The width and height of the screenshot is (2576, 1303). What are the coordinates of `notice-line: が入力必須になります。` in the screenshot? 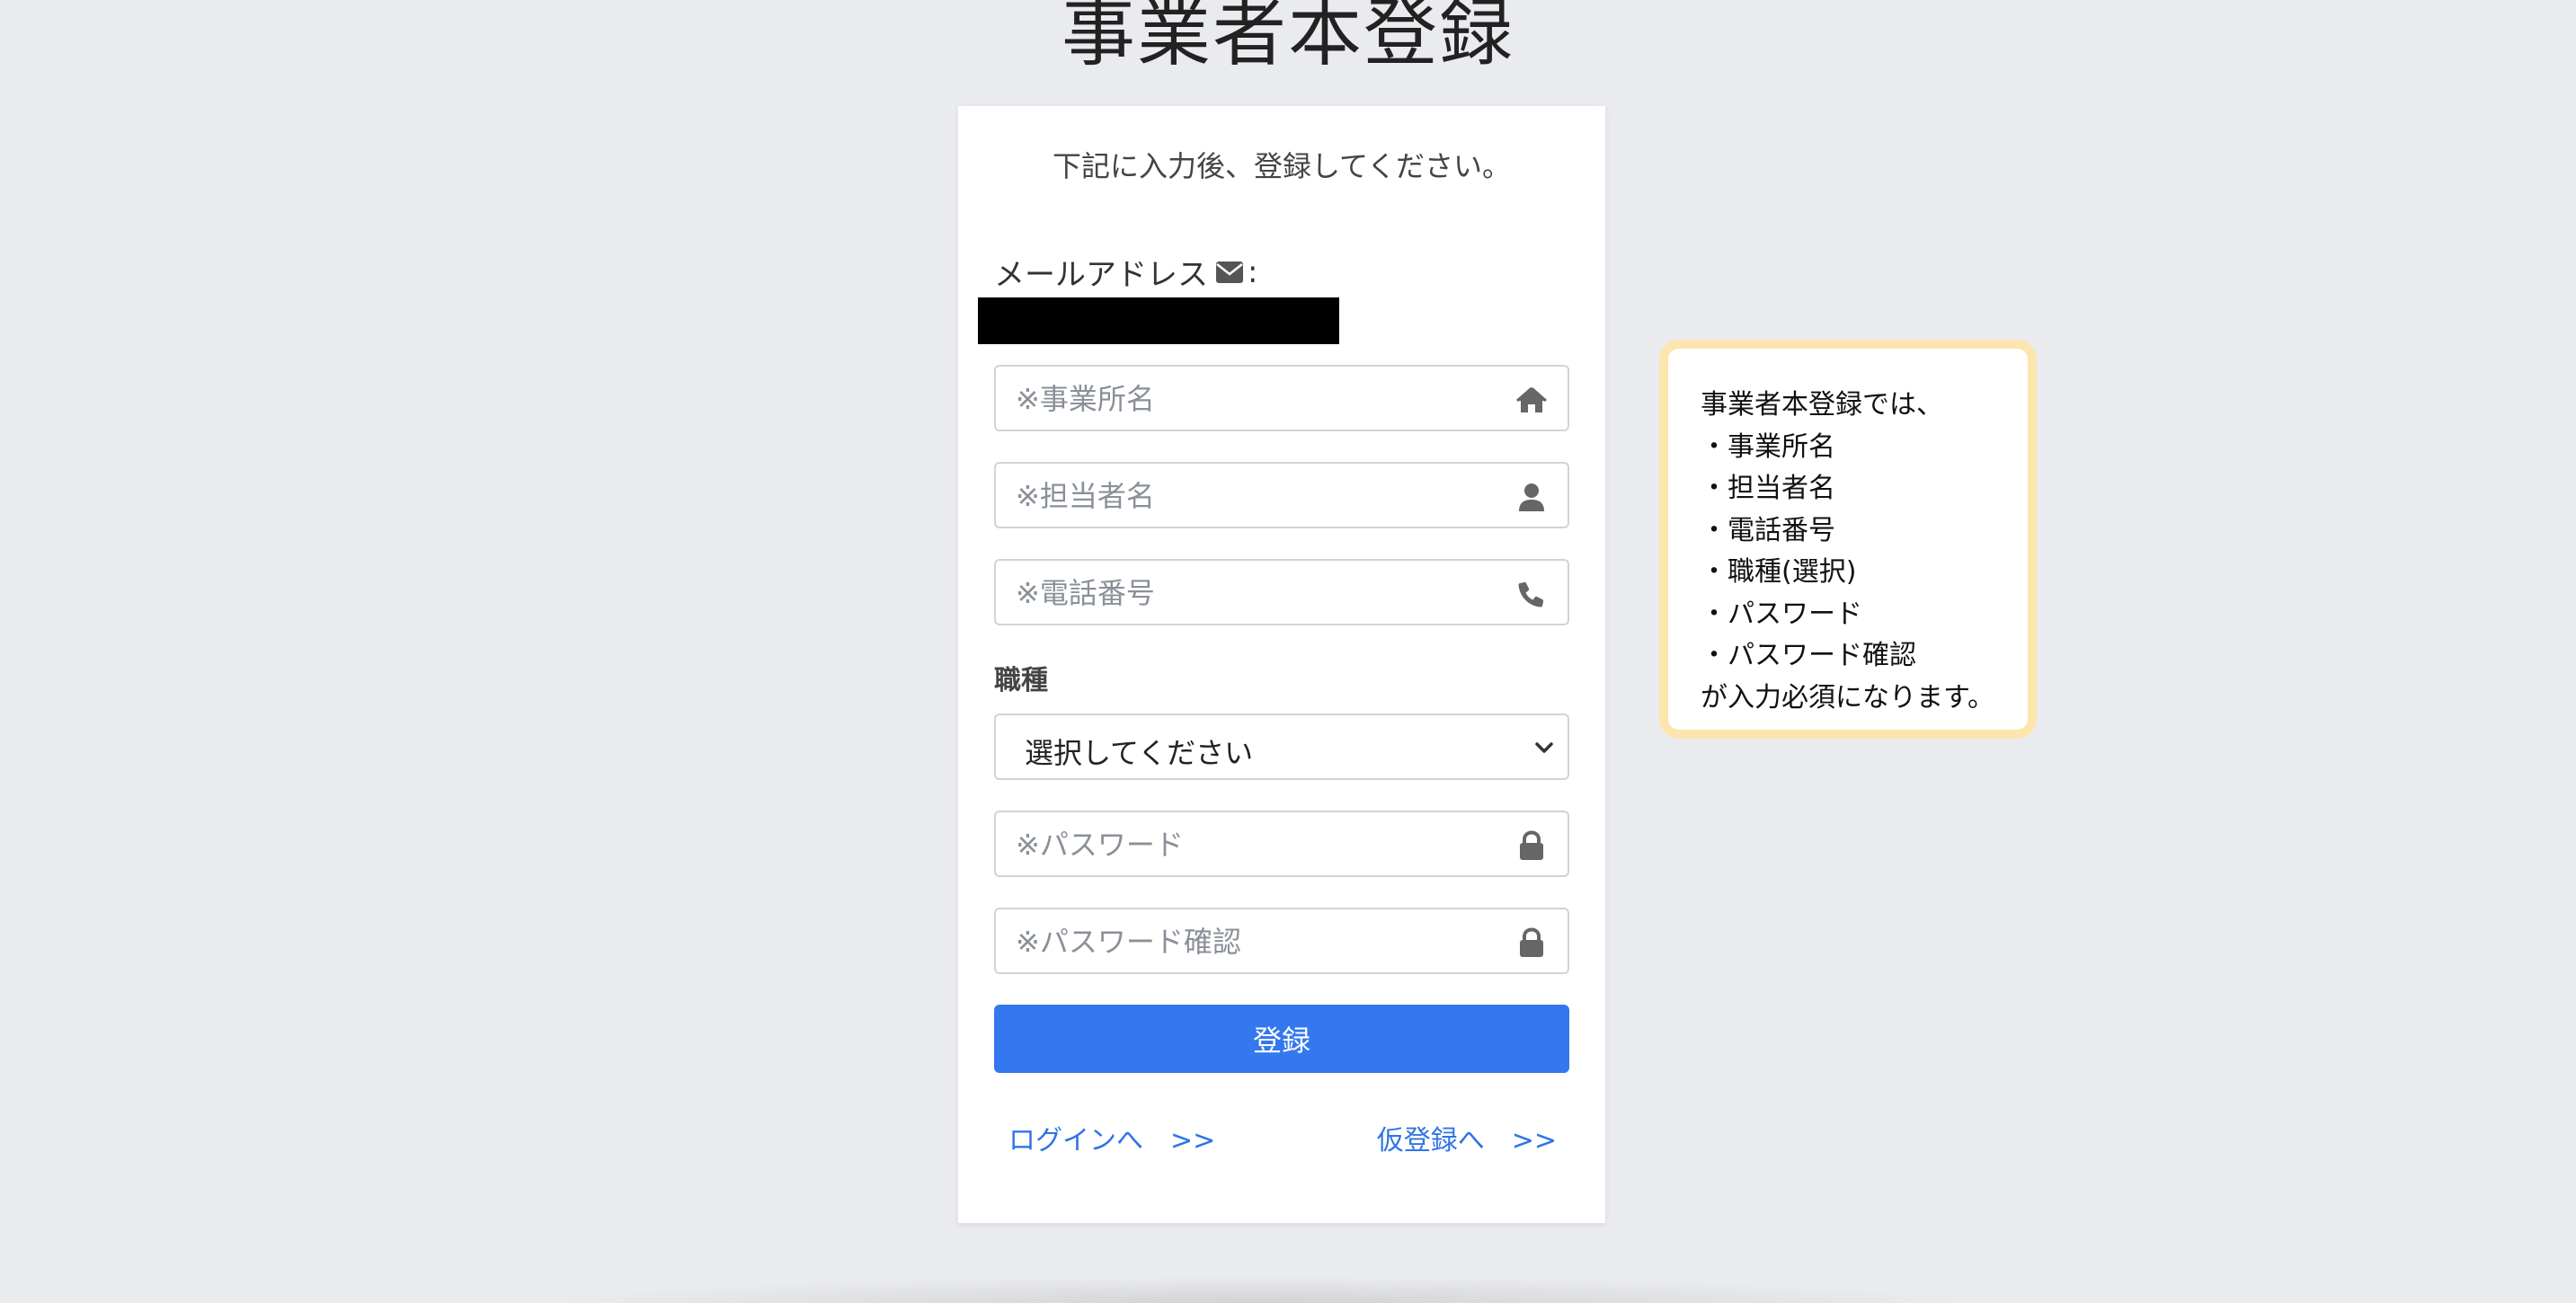 It's located at (1848, 697).